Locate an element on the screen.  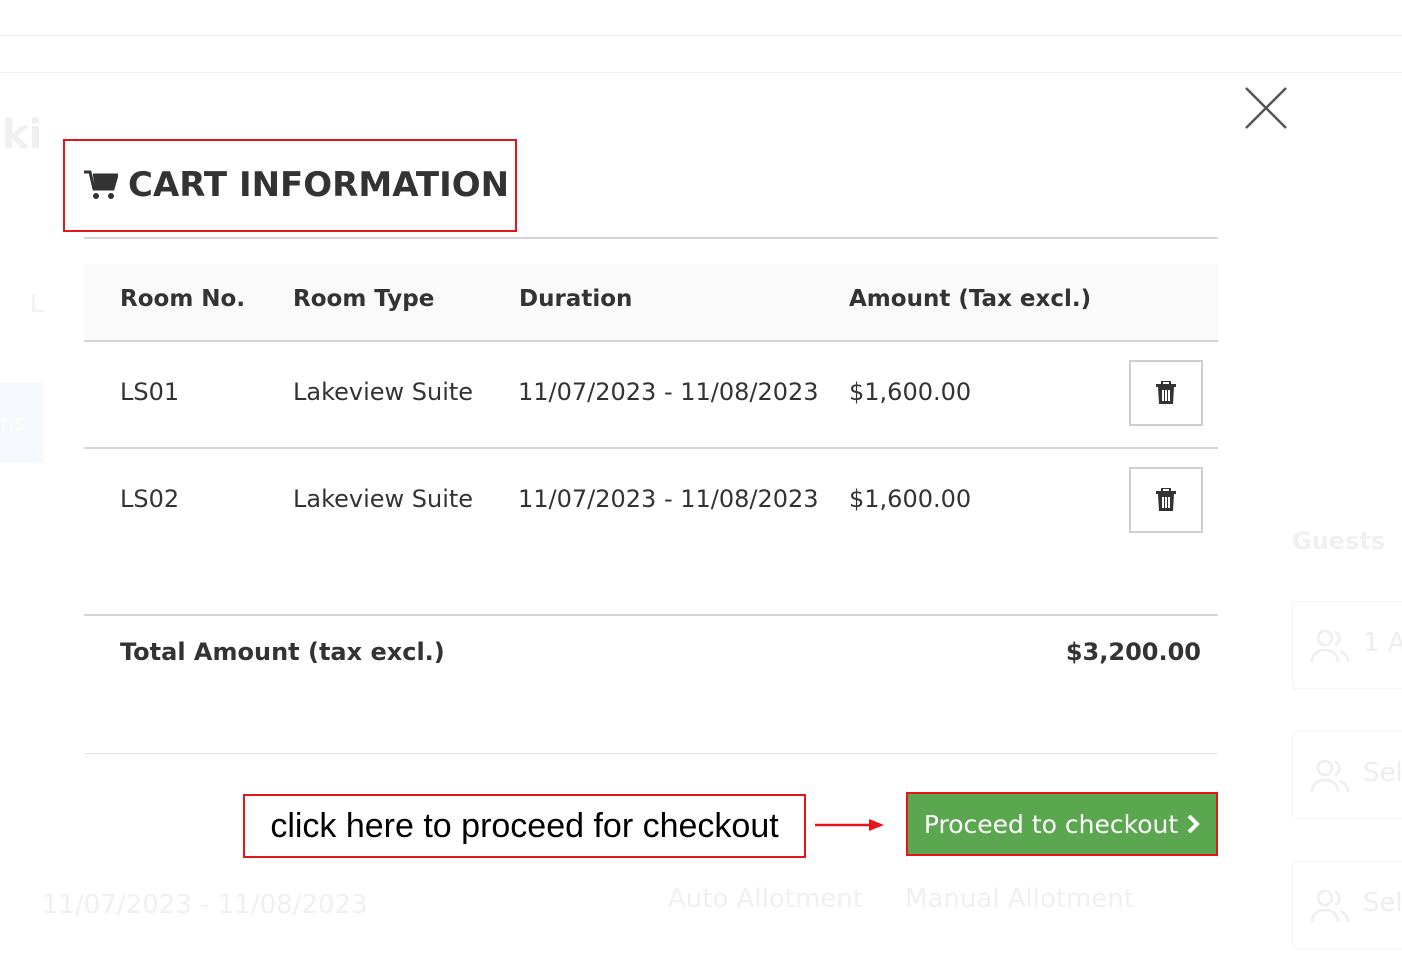
bg-tab-label: ns is located at coordinates (13, 423).